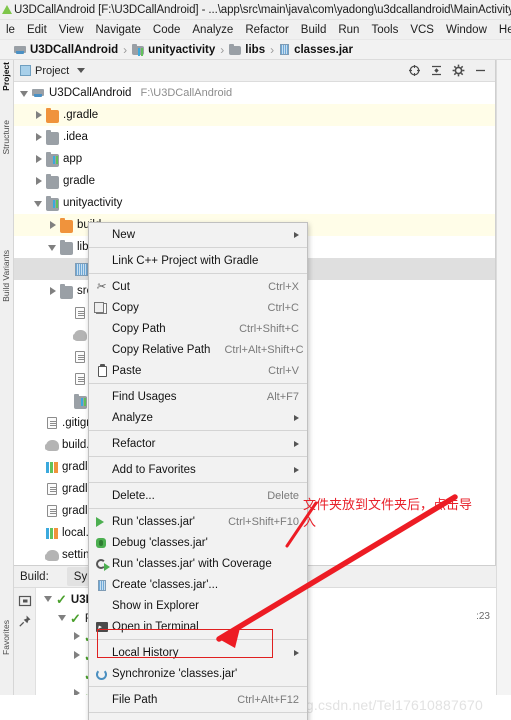  Describe the element at coordinates (198, 626) in the screenshot. I see `context-menu-item-open-in-terminal: Open in Terminal` at that location.